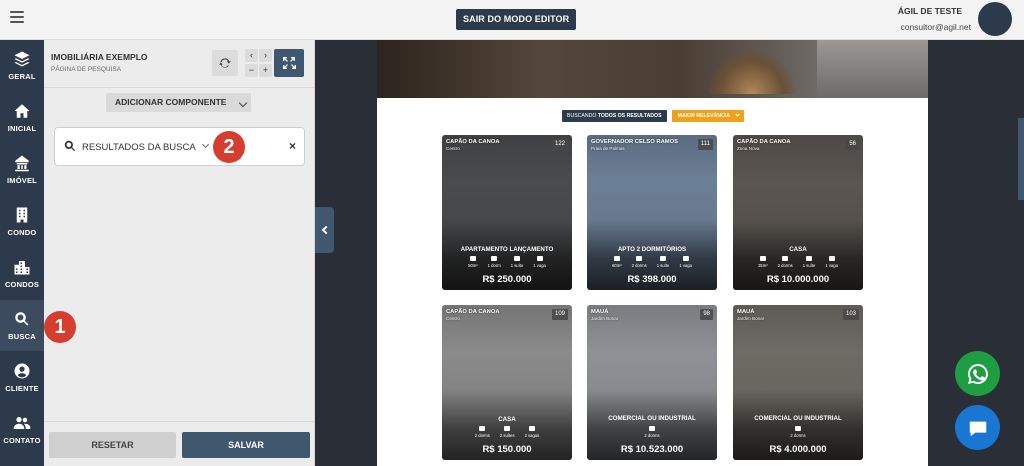  I want to click on sort-dropdown: MAIOR RELEVÂNCIA, so click(708, 116).